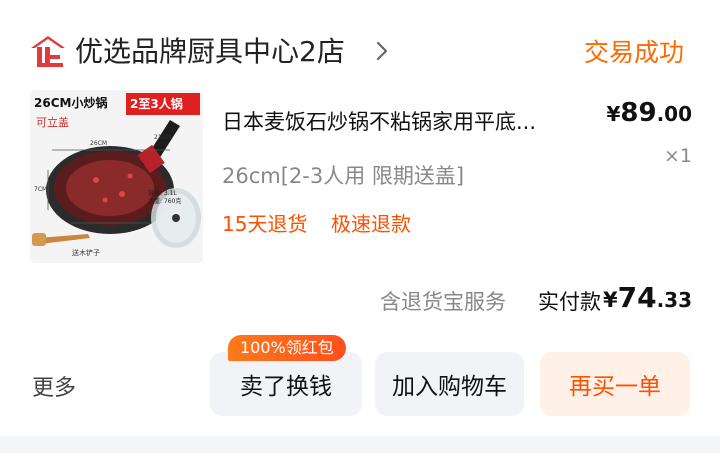 The width and height of the screenshot is (720, 453). Describe the element at coordinates (569, 302) in the screenshot. I see `paid-label: 实付款` at that location.